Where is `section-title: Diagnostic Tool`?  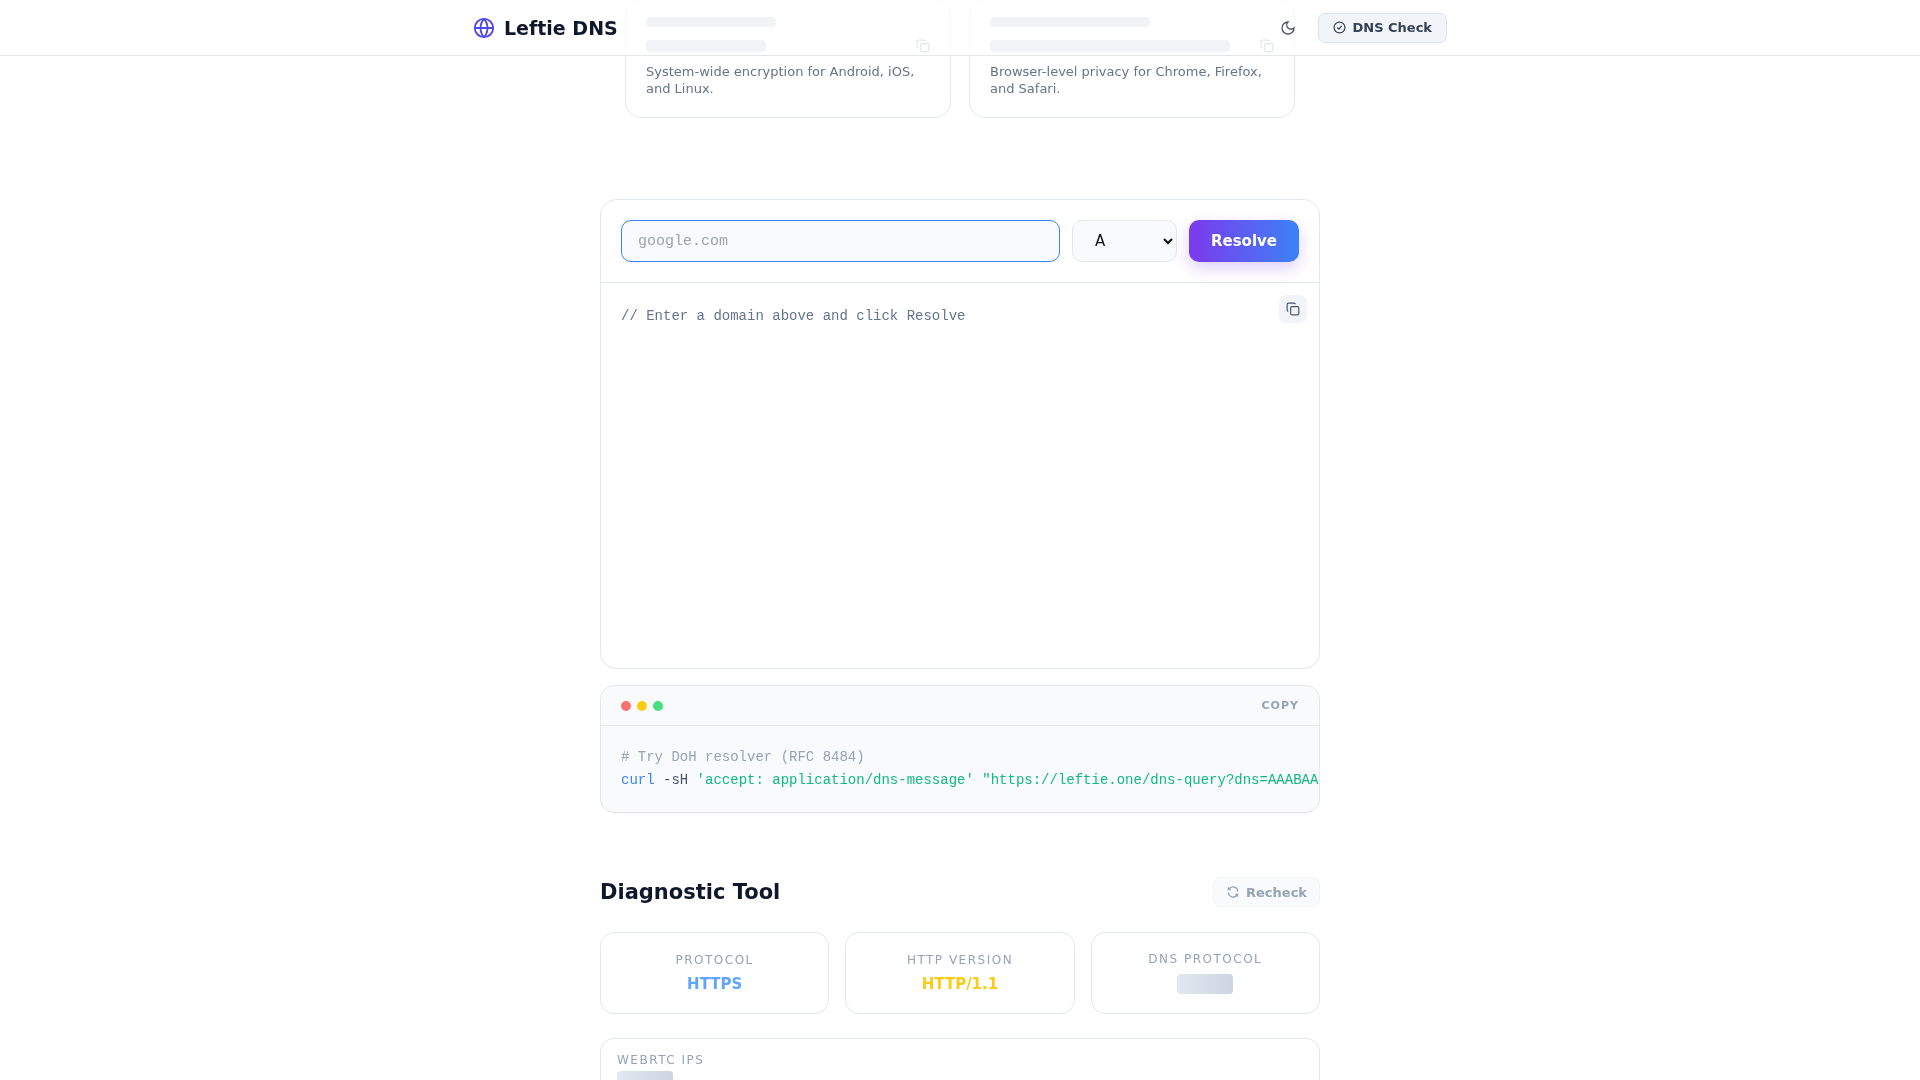
section-title: Diagnostic Tool is located at coordinates (690, 892).